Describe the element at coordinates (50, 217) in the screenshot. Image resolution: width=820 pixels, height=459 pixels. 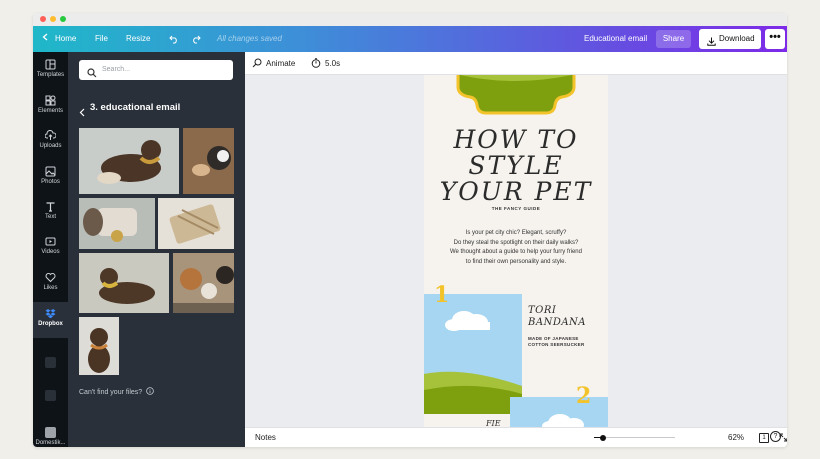
I see `sidebar-item-label: Text` at that location.